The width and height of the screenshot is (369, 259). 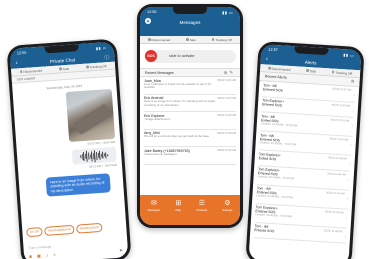 What do you see at coordinates (227, 203) in the screenshot?
I see `gear-icon: ⚙` at bounding box center [227, 203].